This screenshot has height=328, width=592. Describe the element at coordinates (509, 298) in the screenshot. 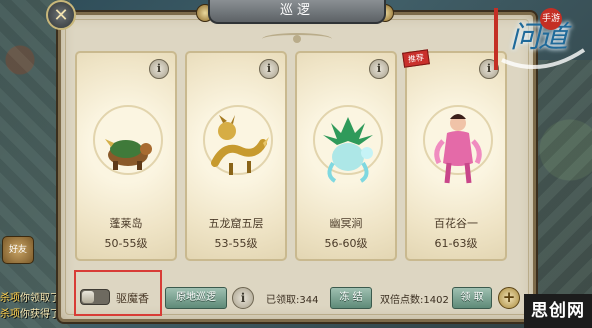

I see `plus-icon: +` at that location.